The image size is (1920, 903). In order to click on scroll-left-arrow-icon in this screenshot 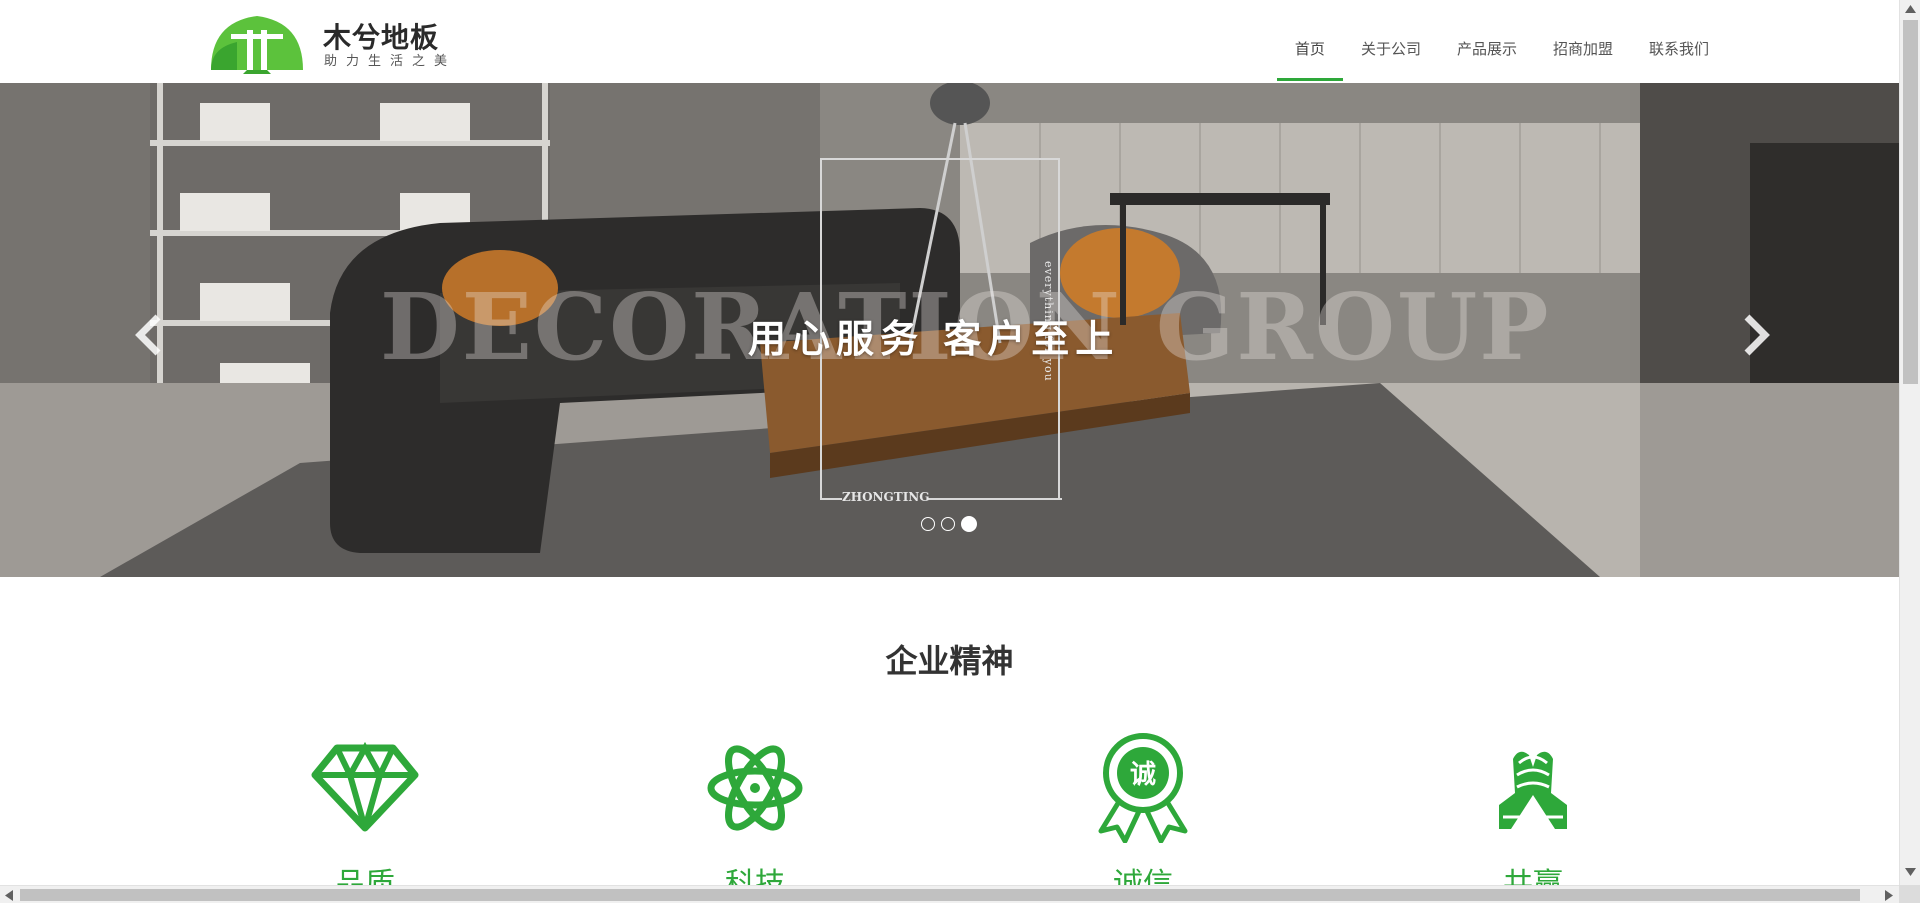, I will do `click(9, 895)`.